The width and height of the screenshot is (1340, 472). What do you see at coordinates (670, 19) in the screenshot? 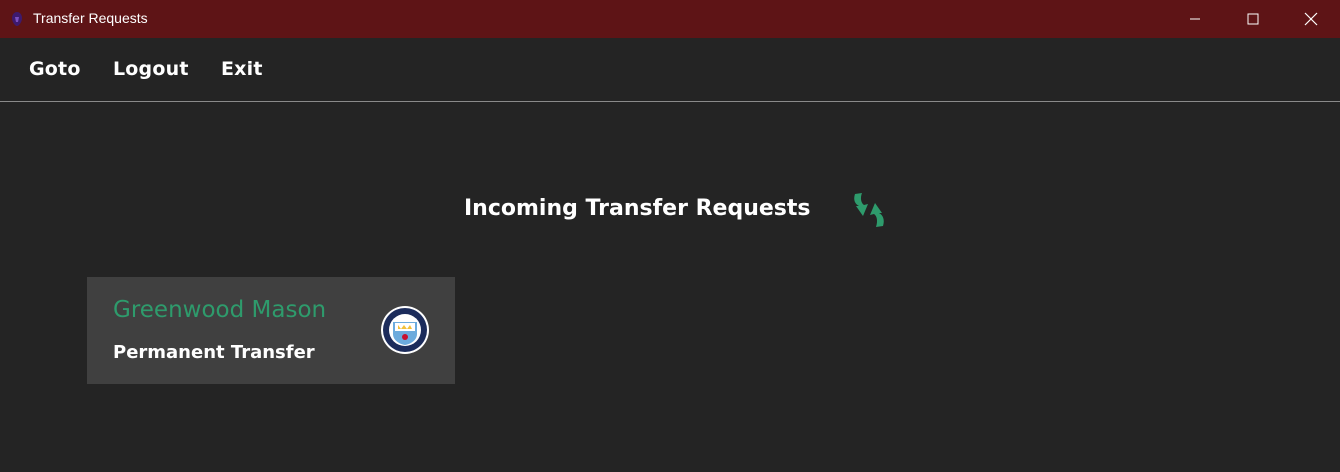
I see `window-titlebar: Transfer Requests` at bounding box center [670, 19].